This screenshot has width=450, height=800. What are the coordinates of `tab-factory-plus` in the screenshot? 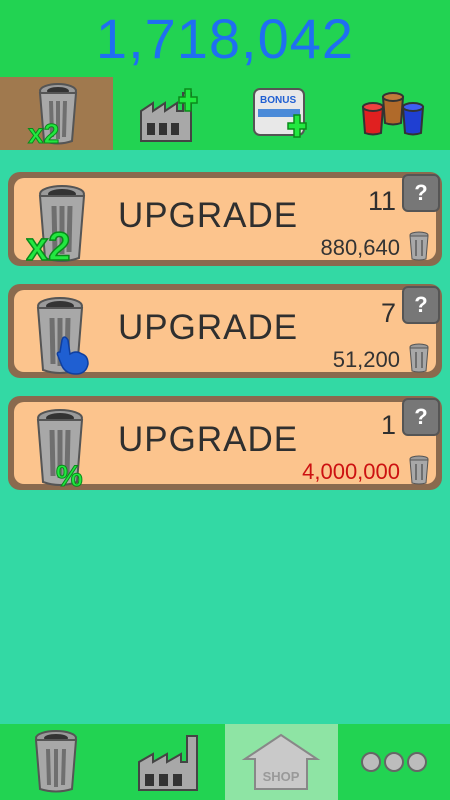 It's located at (169, 113).